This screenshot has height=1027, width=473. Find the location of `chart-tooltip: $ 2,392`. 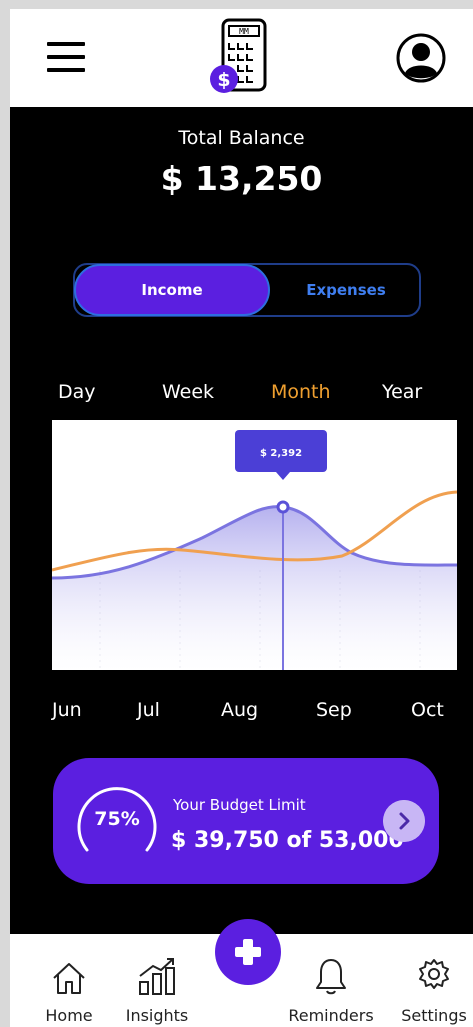

chart-tooltip: $ 2,392 is located at coordinates (281, 455).